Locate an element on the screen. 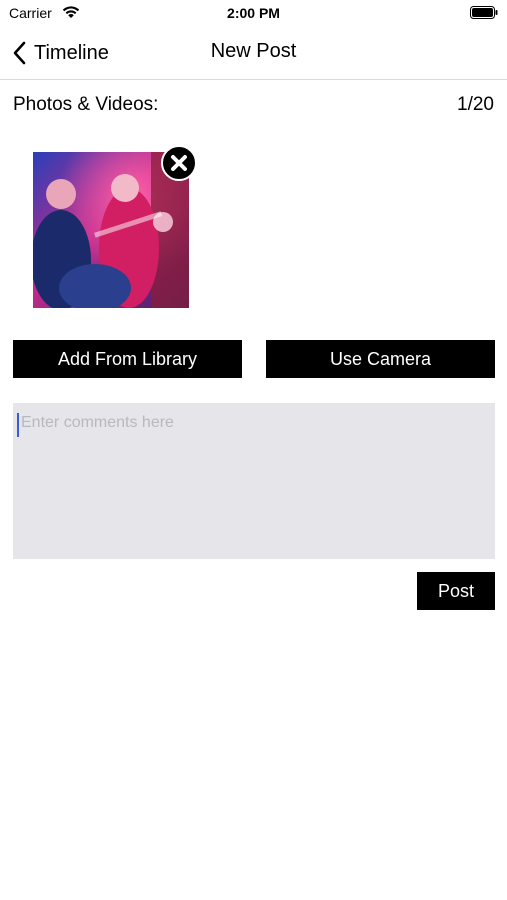 The width and height of the screenshot is (507, 900). navigation-bar: Timeline New Post is located at coordinates (253, 54).